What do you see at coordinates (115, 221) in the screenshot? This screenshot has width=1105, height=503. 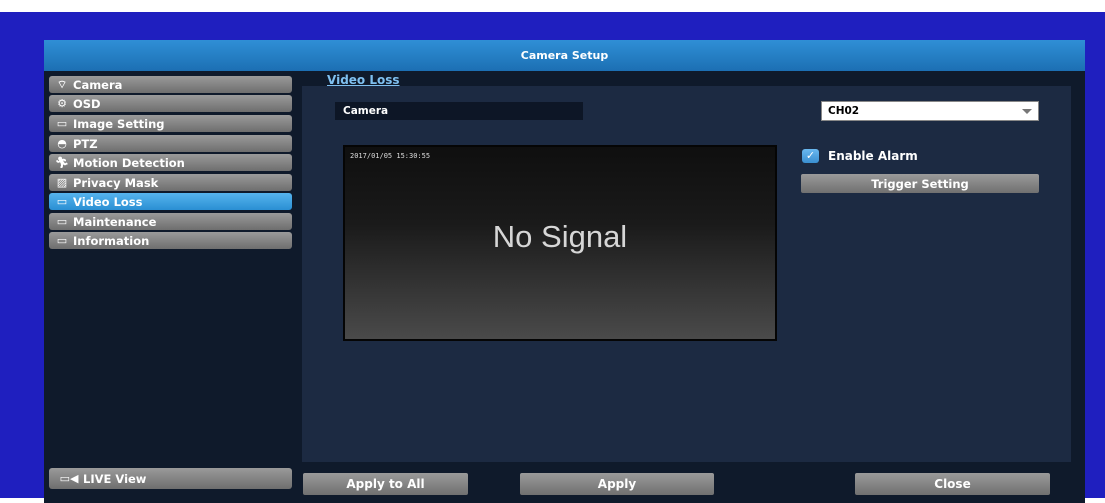 I see `sidebar-item-label: Maintenance` at bounding box center [115, 221].